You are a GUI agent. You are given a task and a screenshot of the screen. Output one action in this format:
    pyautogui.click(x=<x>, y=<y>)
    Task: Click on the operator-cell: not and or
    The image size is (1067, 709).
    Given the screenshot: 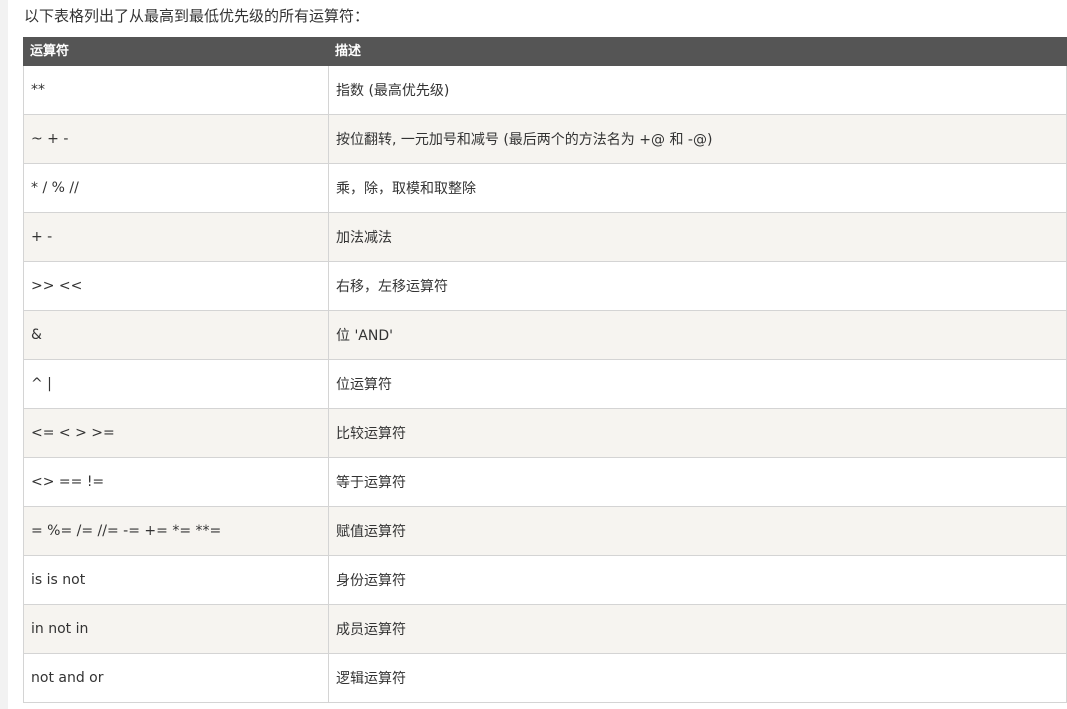 What is the action you would take?
    pyautogui.click(x=176, y=678)
    